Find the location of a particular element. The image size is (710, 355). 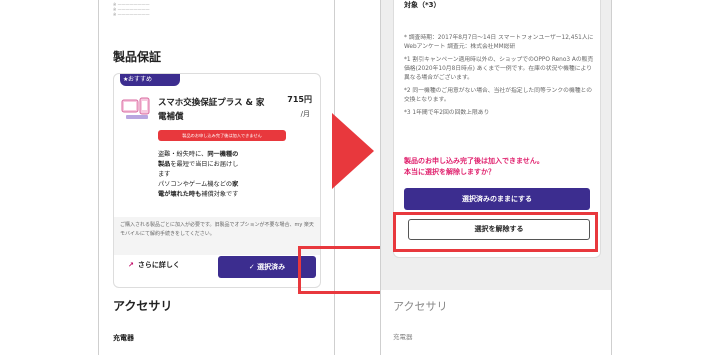

warning-line: 本当に選択を解除しますか？ is located at coordinates (449, 172).